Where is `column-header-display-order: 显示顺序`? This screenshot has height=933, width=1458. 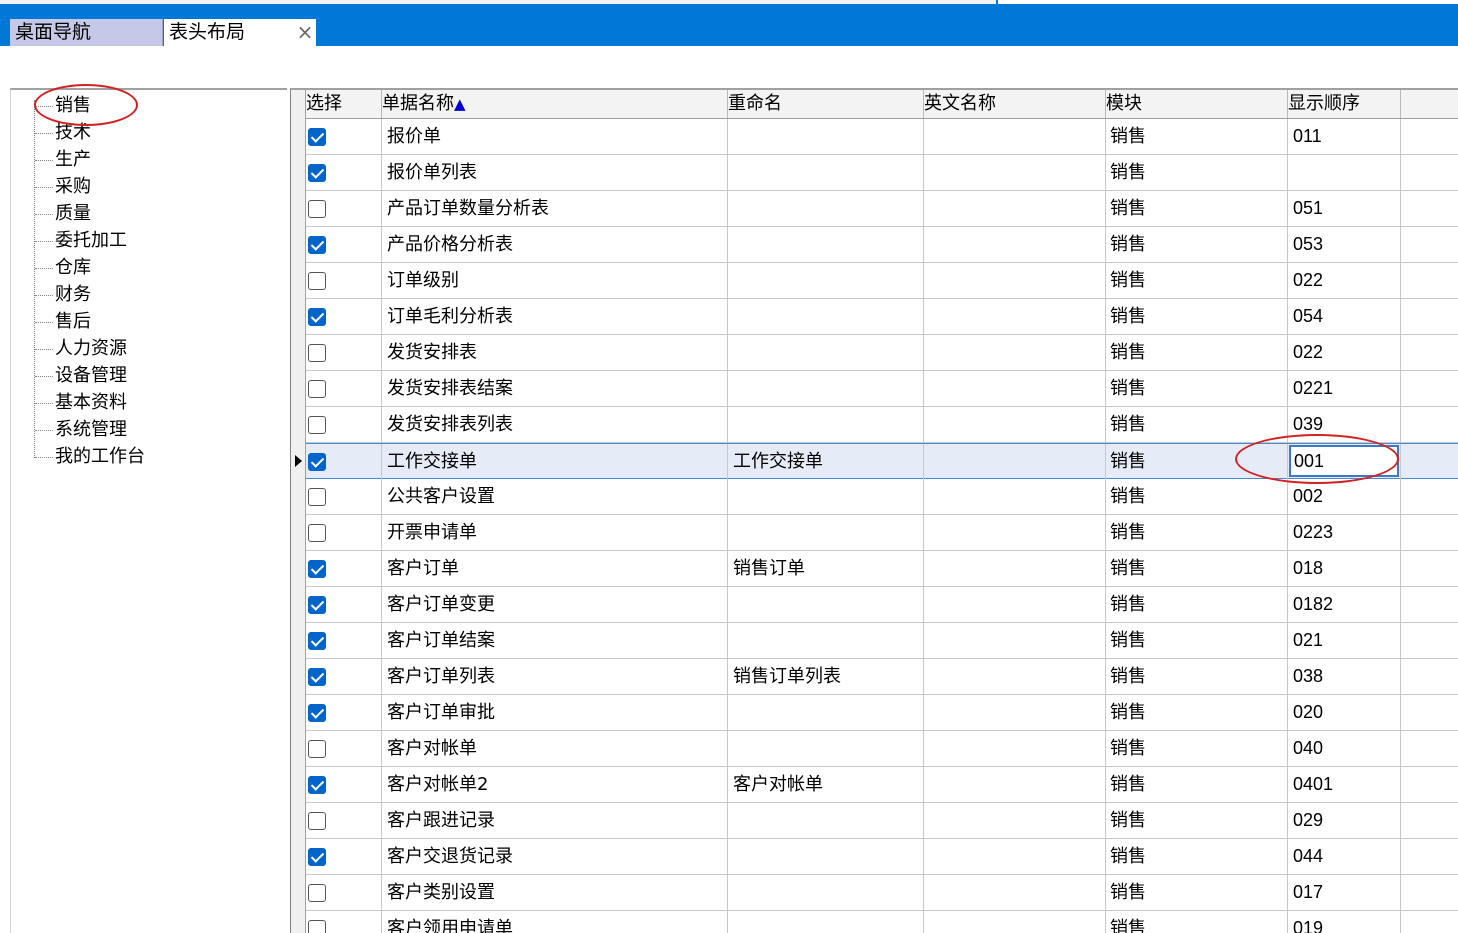 column-header-display-order: 显示顺序 is located at coordinates (1344, 104).